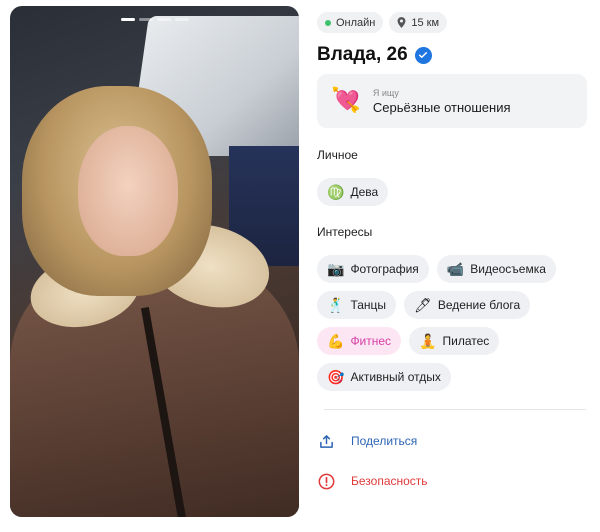  I want to click on alert-circle-icon, so click(326, 481).